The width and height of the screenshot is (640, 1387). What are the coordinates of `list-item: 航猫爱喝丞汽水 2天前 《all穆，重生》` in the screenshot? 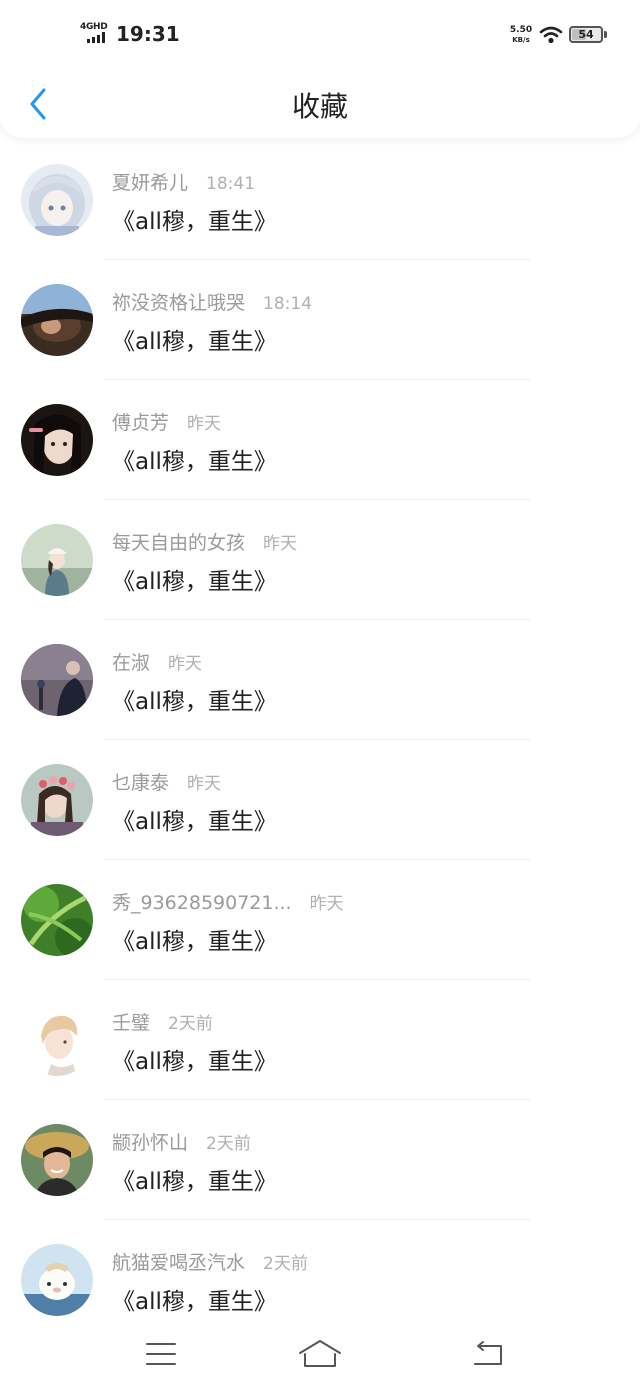 It's located at (320, 1273).